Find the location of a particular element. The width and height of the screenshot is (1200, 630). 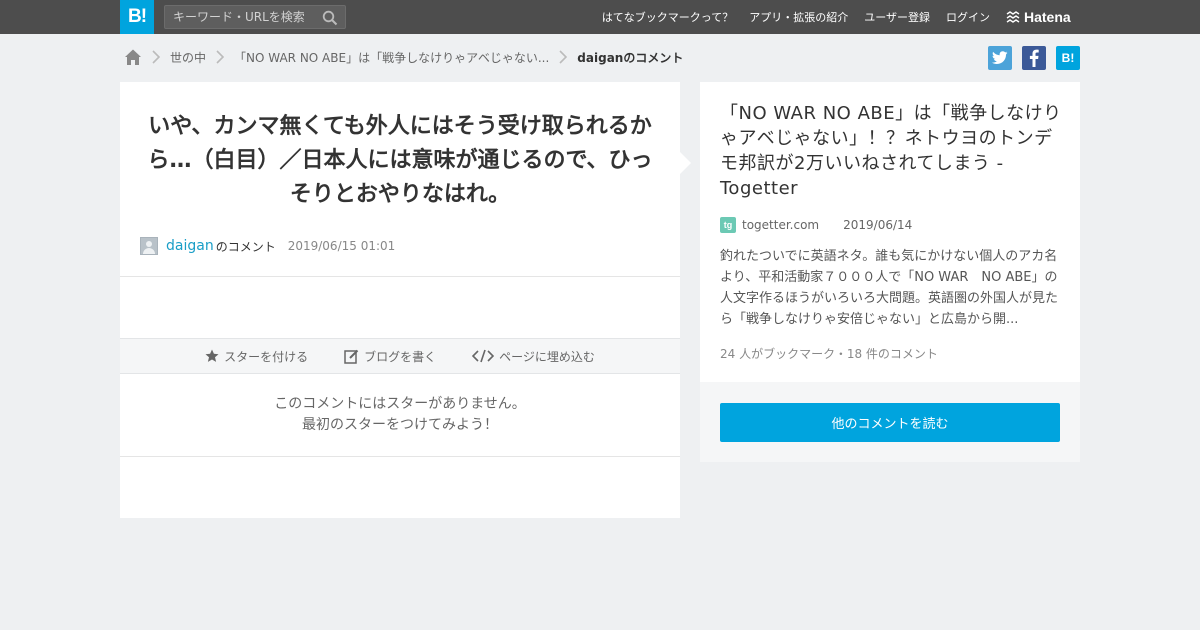

embed-button: ページに埋め込む is located at coordinates (533, 356).